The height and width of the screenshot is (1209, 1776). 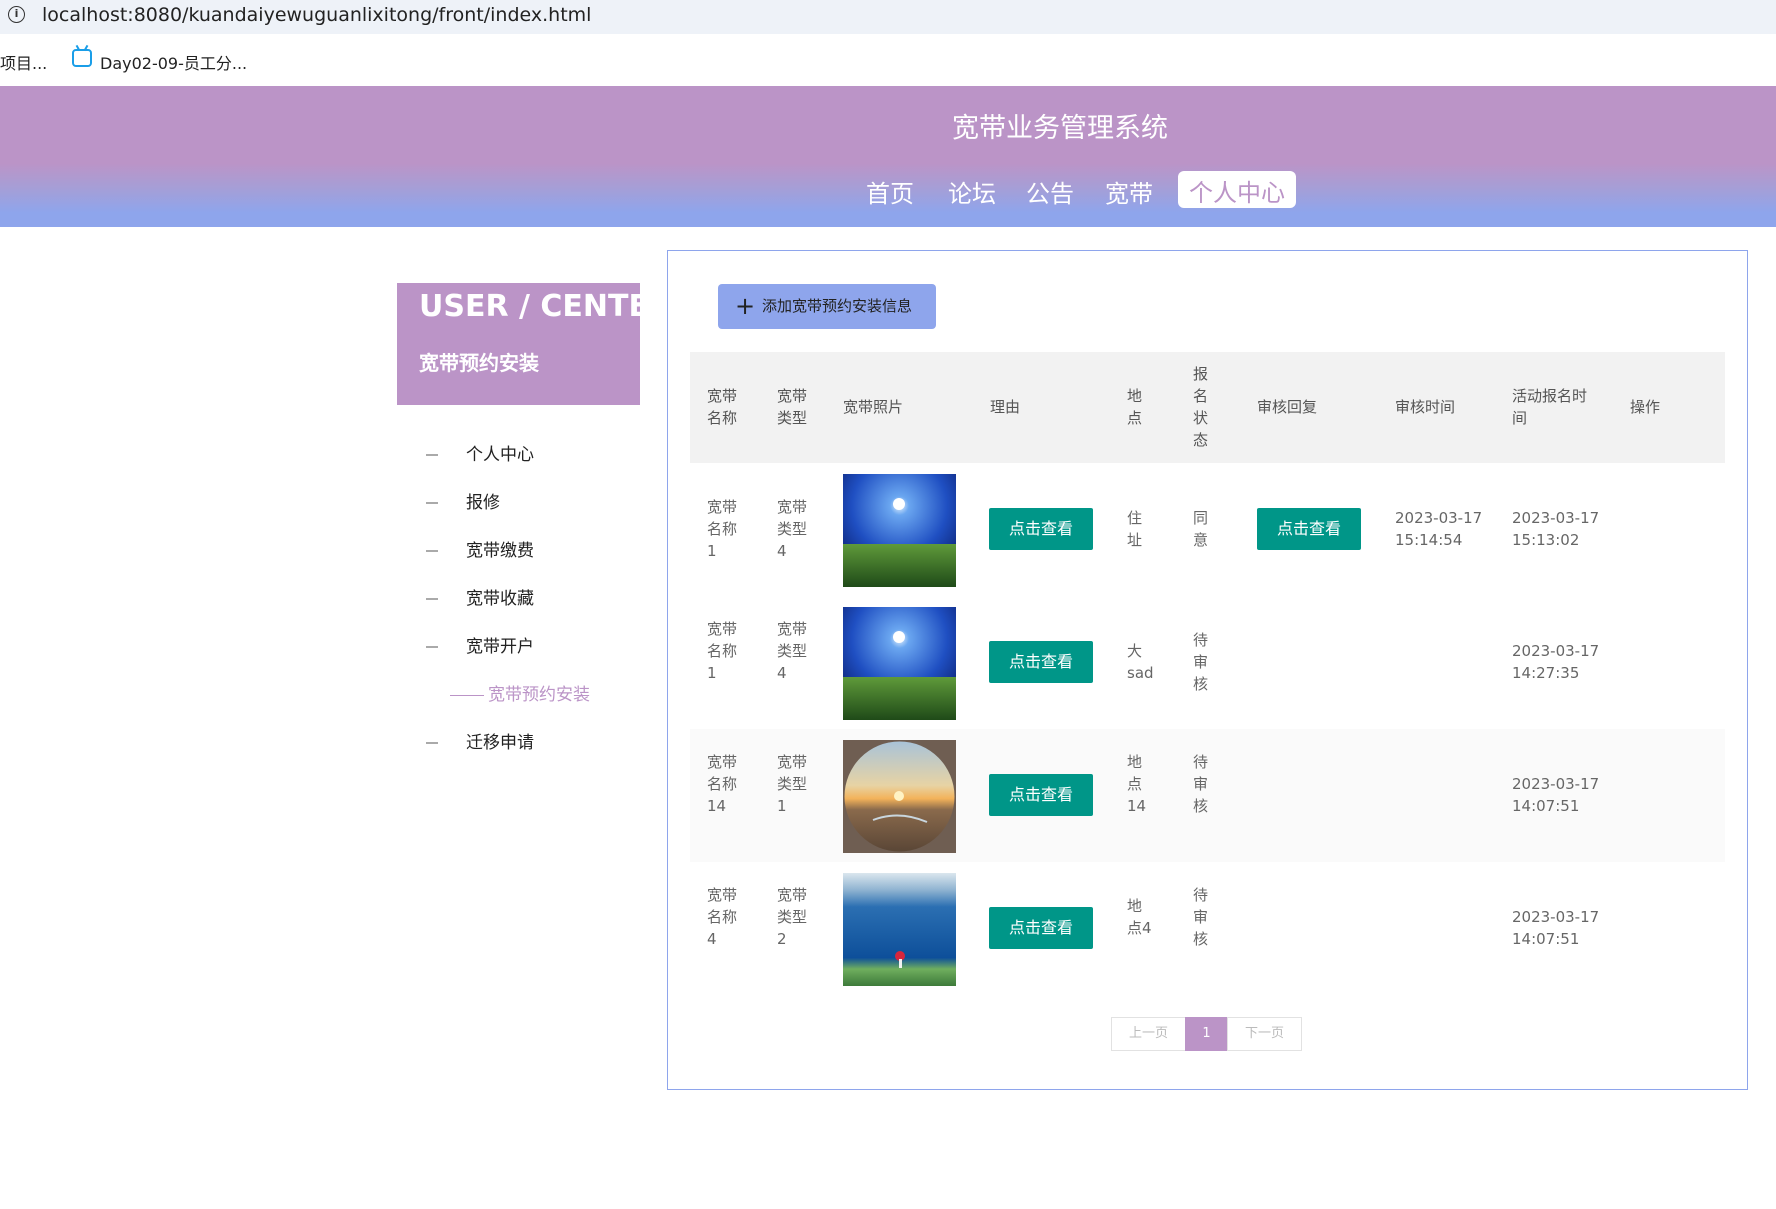 What do you see at coordinates (500, 455) in the screenshot?
I see `sidebar-item-label: 个人中心` at bounding box center [500, 455].